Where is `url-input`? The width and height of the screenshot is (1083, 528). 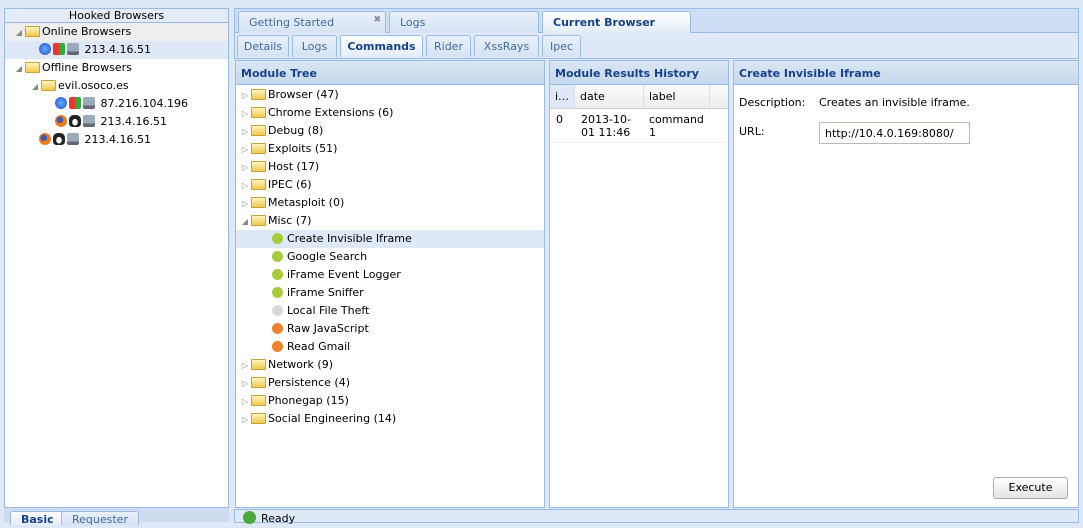
url-input is located at coordinates (894, 133).